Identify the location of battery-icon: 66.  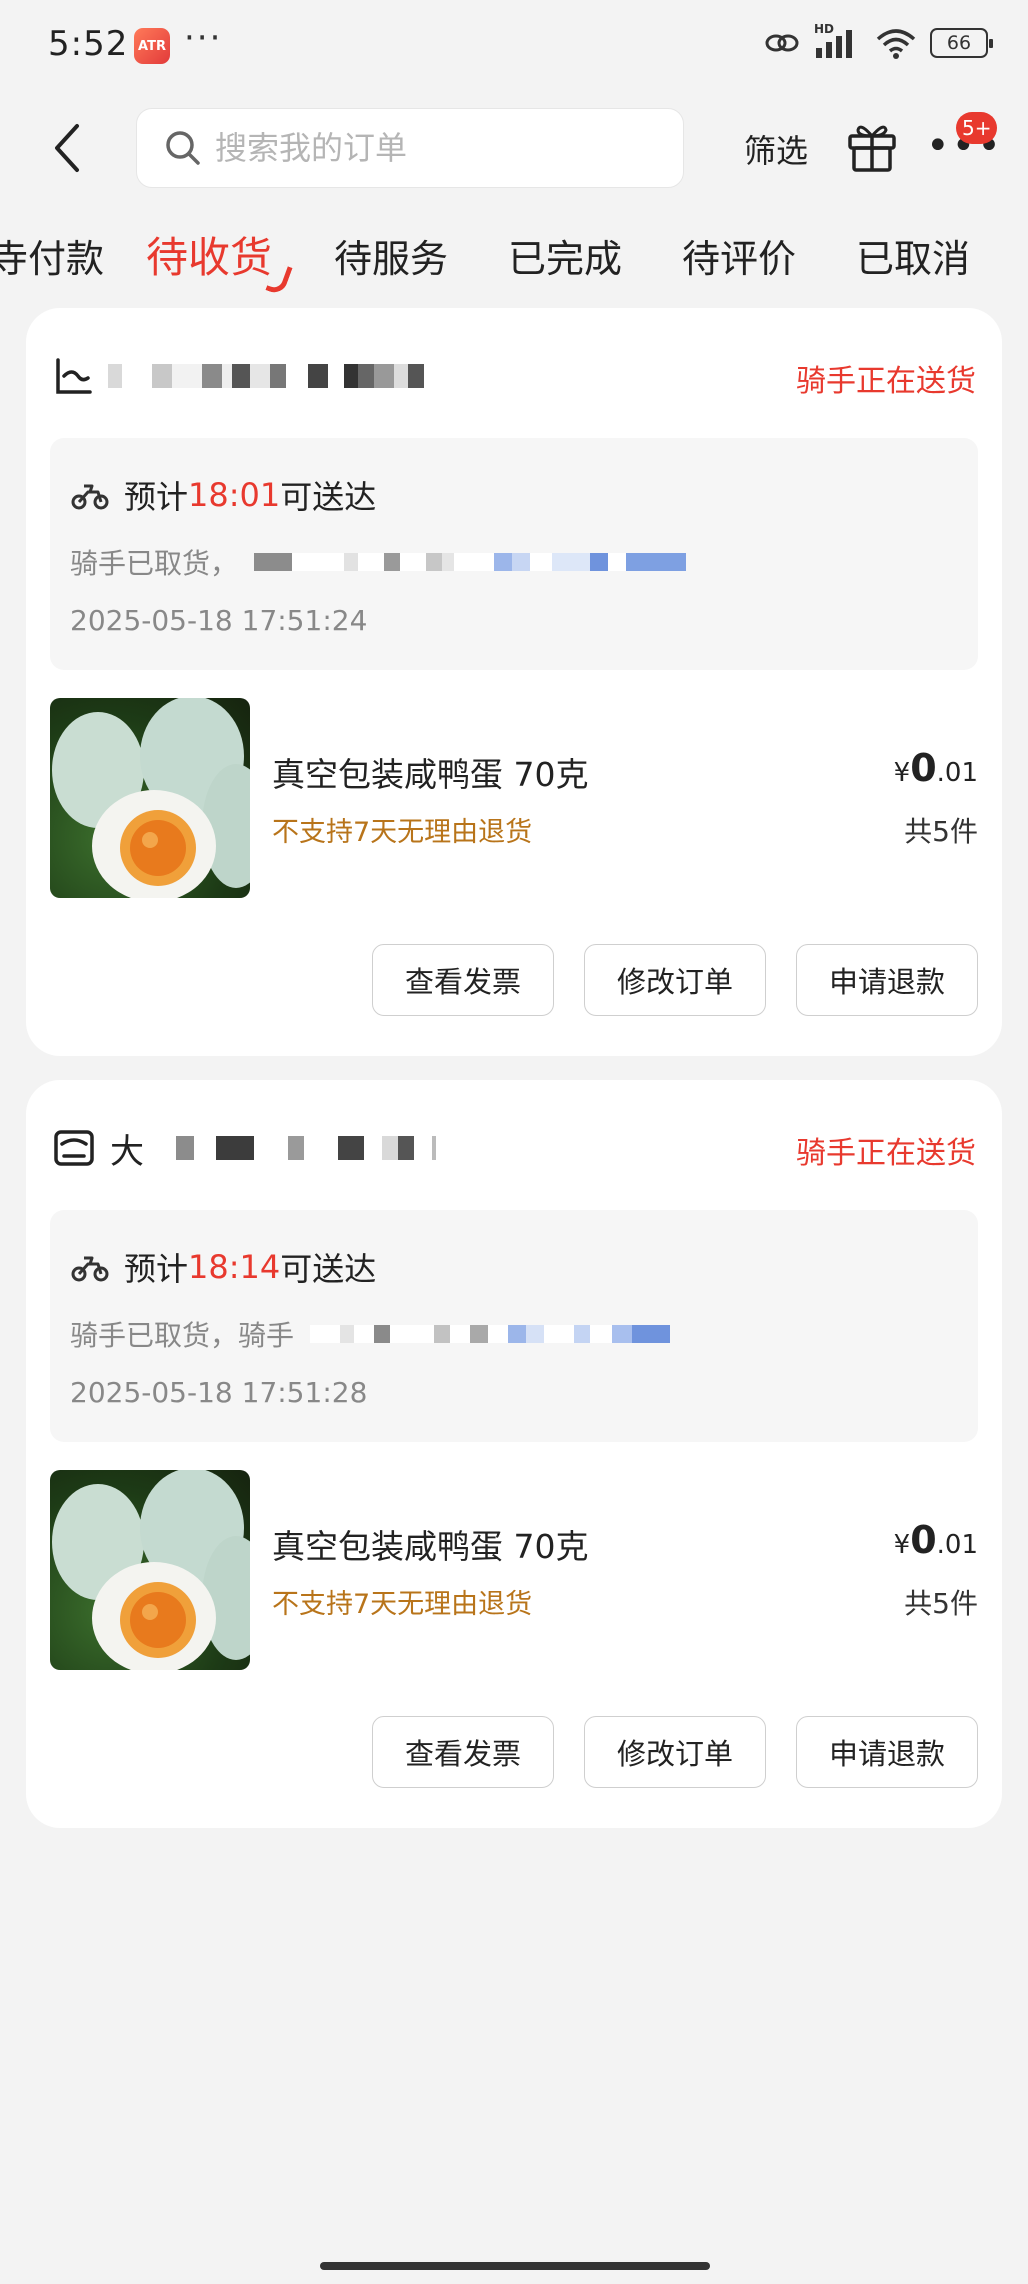
(961, 43).